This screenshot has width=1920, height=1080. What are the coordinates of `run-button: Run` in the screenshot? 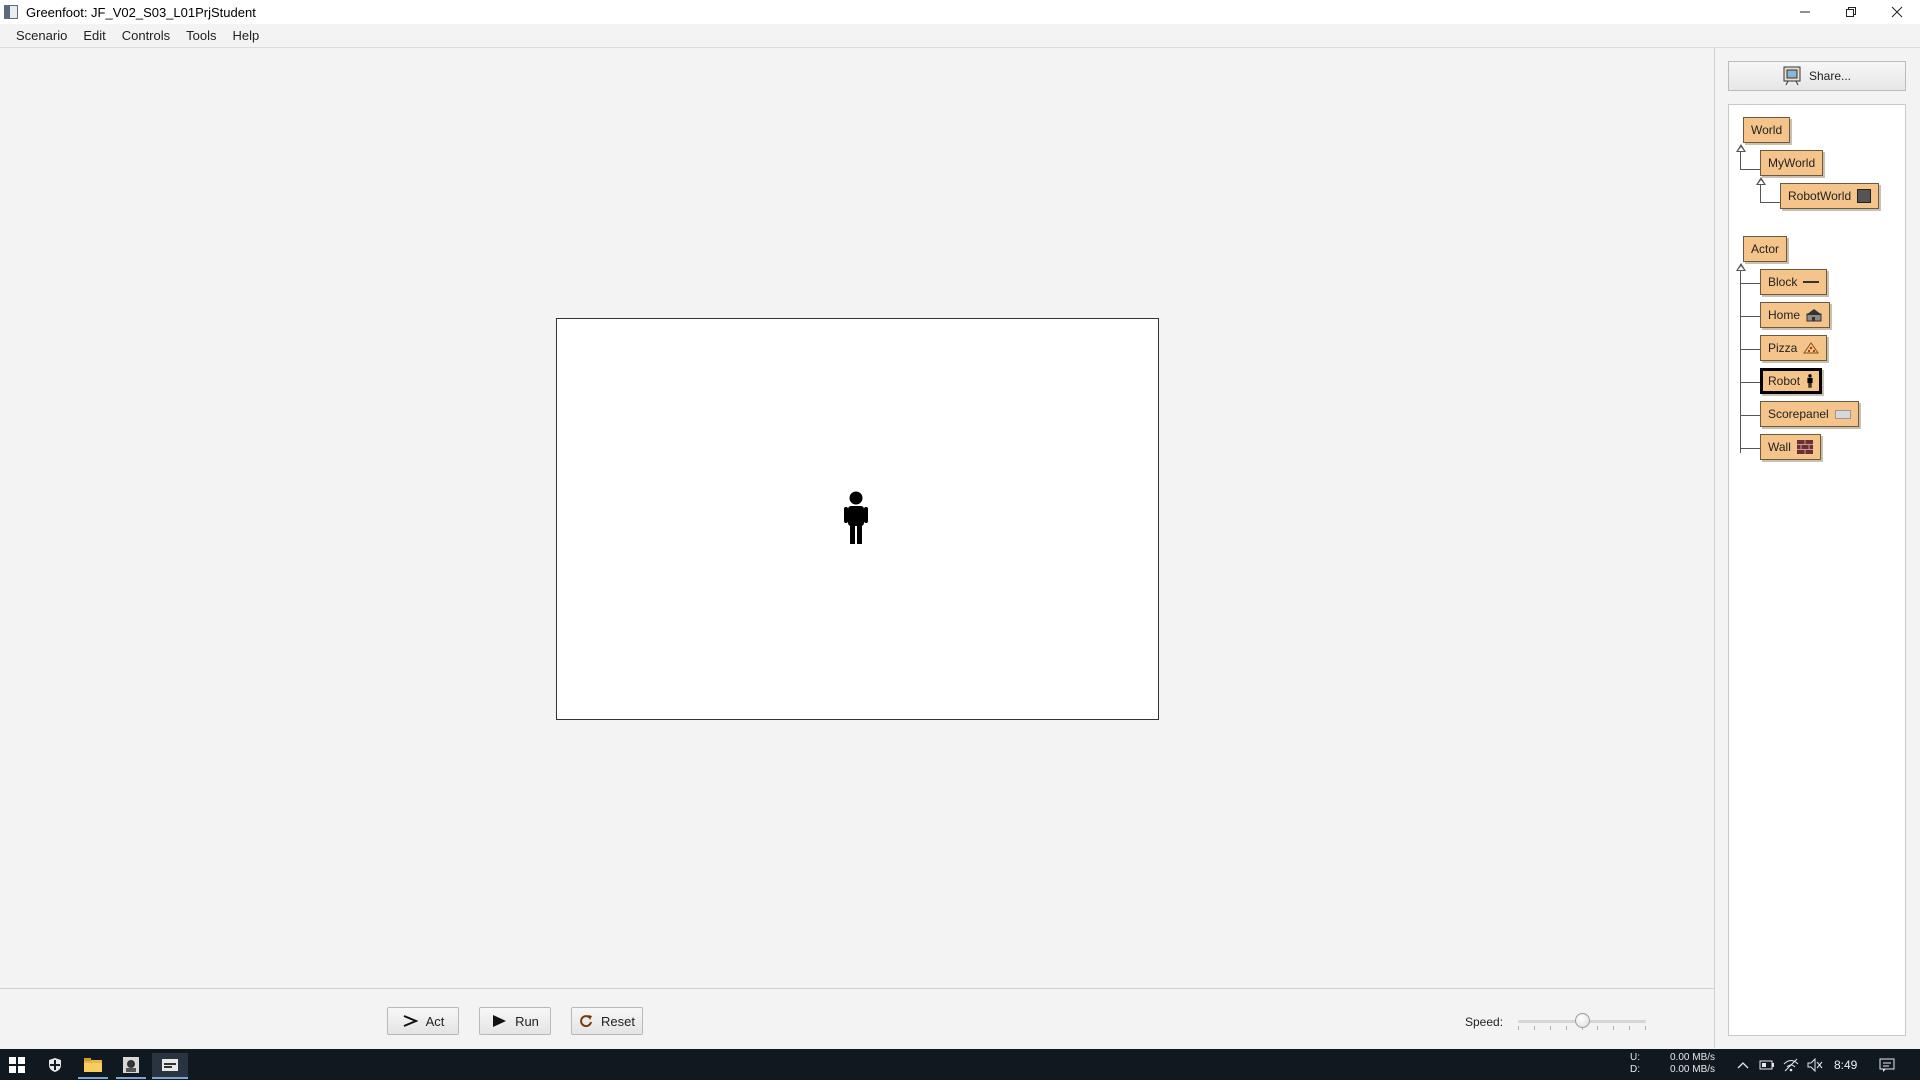 It's located at (515, 1021).